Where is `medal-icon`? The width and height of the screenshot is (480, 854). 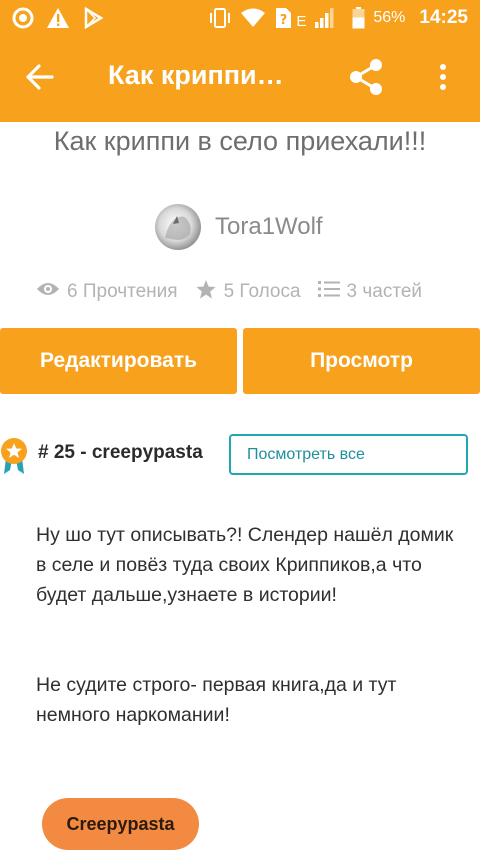
medal-icon is located at coordinates (14, 456).